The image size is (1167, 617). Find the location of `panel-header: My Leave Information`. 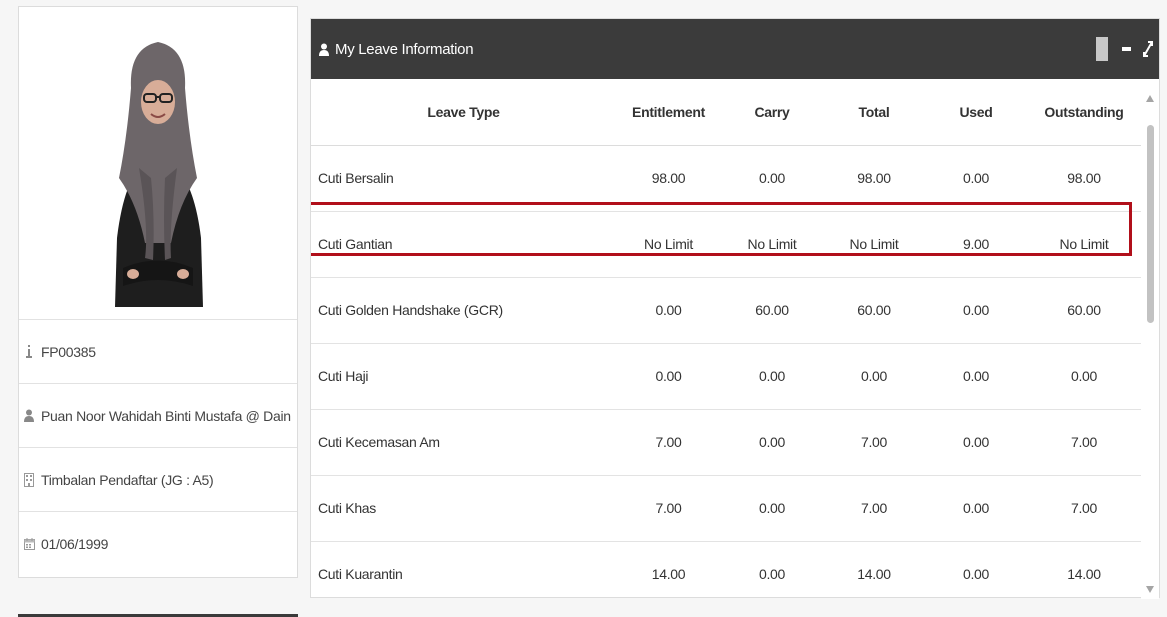

panel-header: My Leave Information is located at coordinates (735, 49).